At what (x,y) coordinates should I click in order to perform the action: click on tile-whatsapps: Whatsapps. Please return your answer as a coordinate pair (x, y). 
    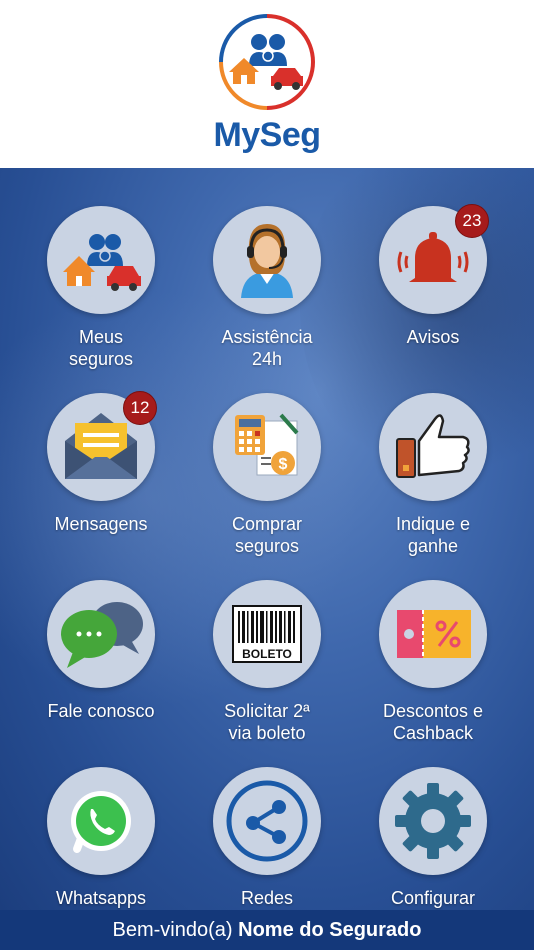
    Looking at the image, I should click on (101, 838).